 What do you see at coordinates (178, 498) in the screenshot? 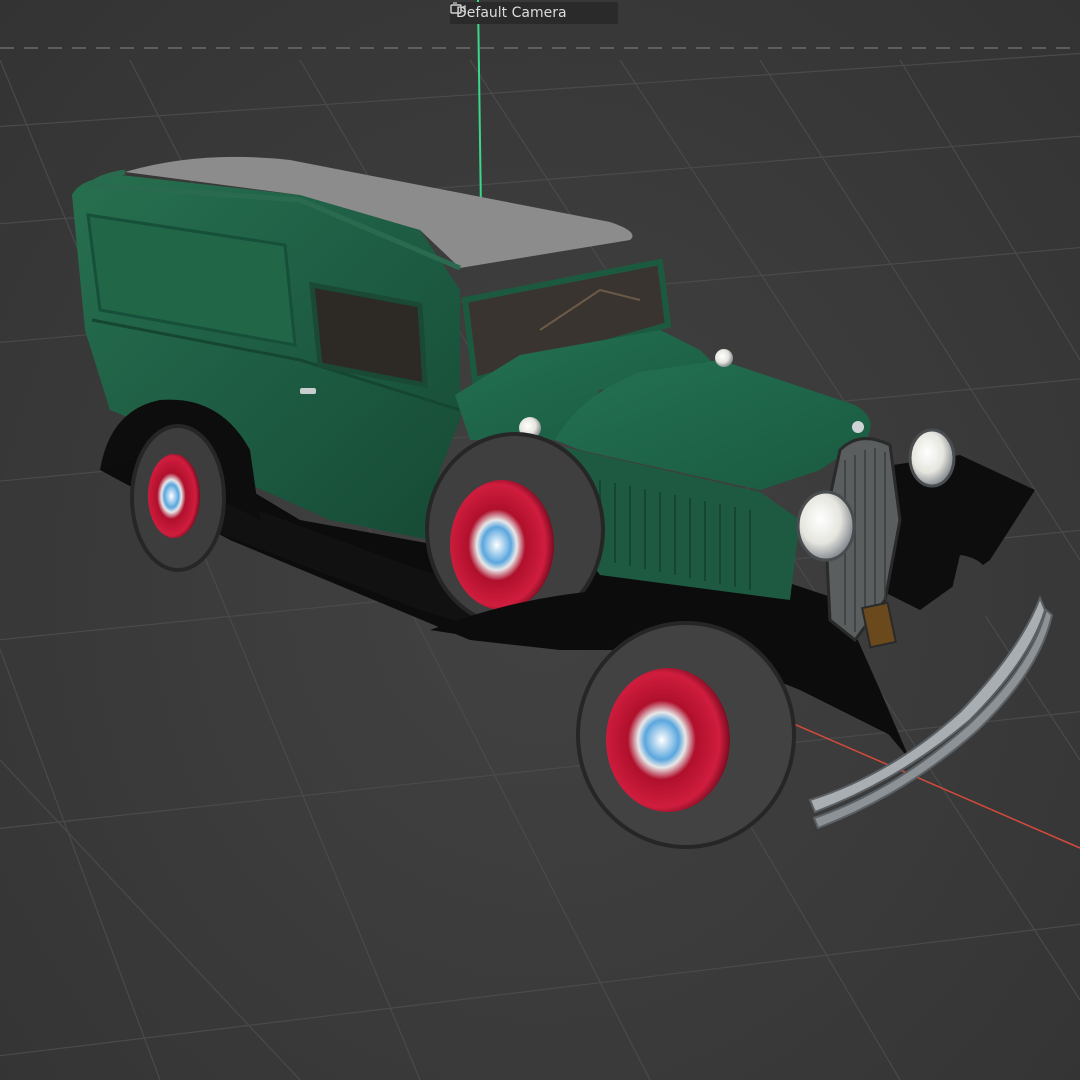
I see `rear-wheel` at bounding box center [178, 498].